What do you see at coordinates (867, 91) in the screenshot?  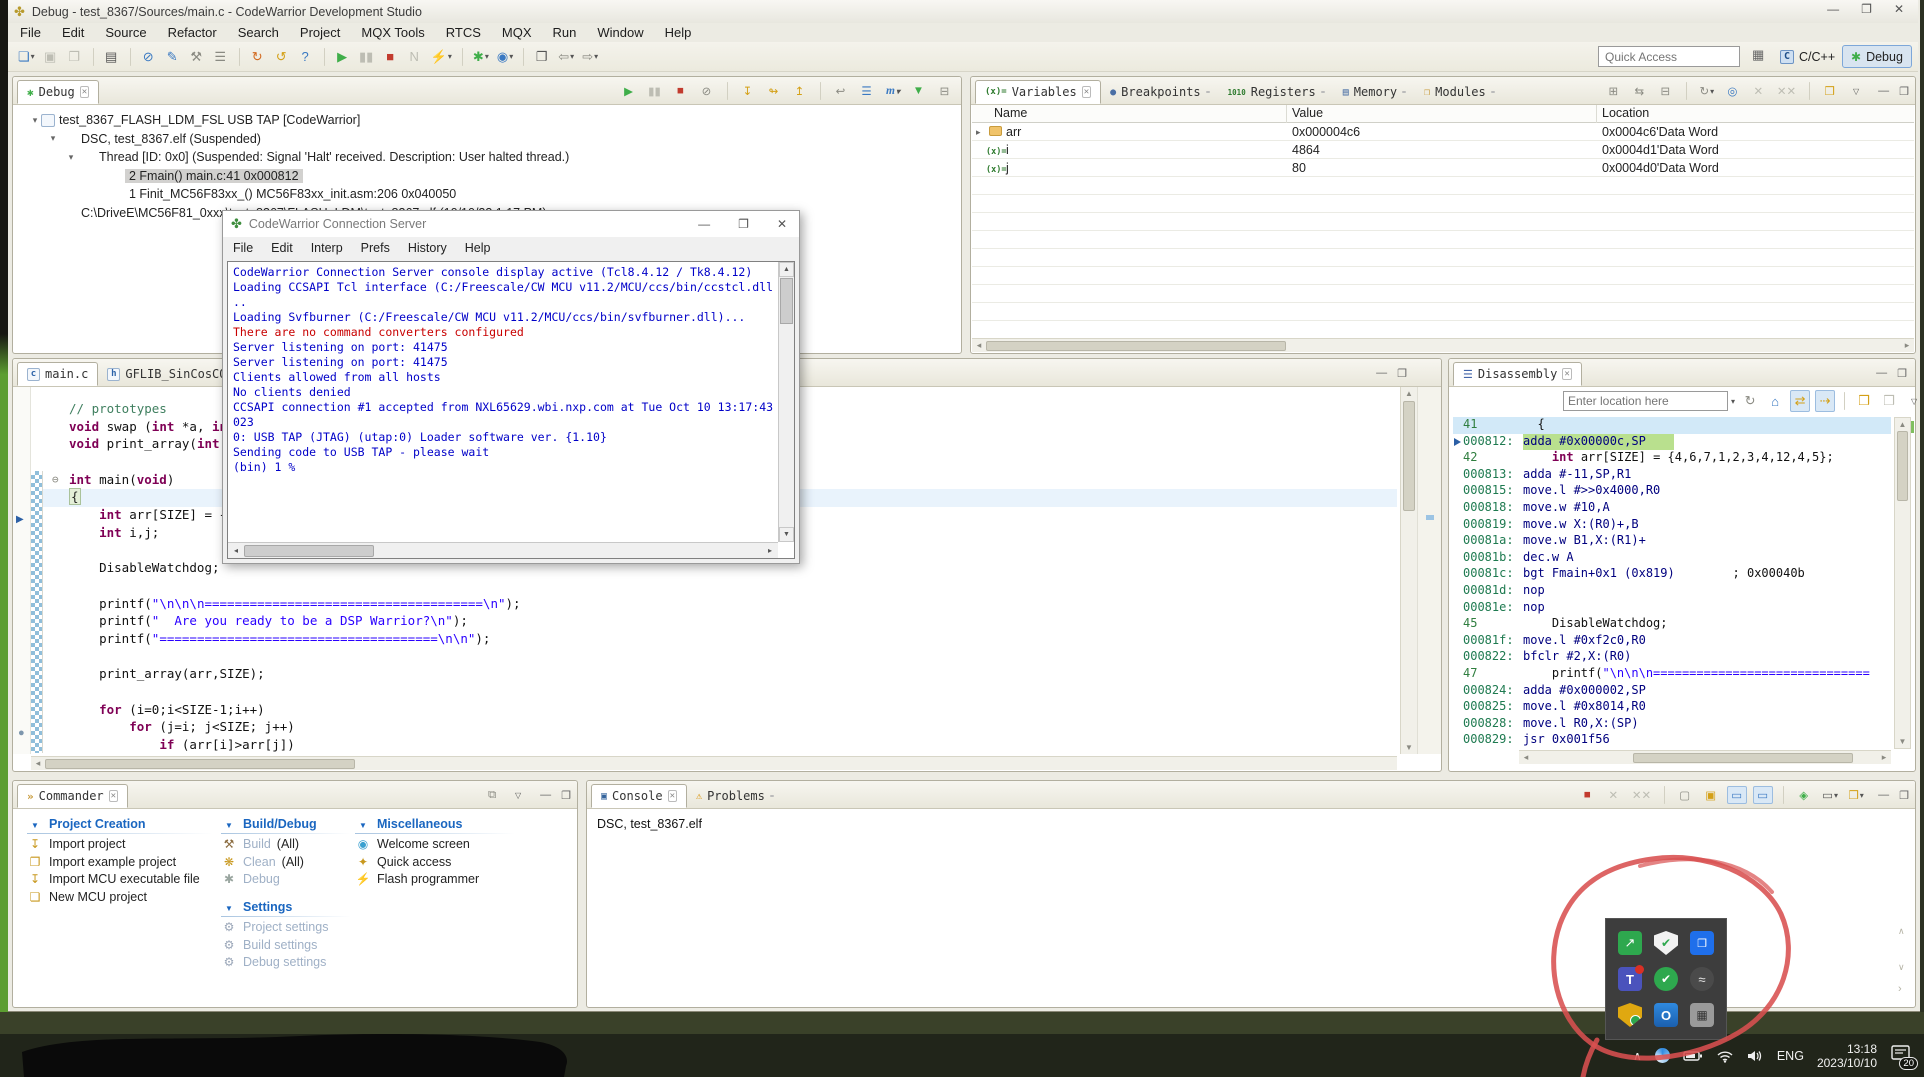 I see `debug-toolbar-icon: ☰` at bounding box center [867, 91].